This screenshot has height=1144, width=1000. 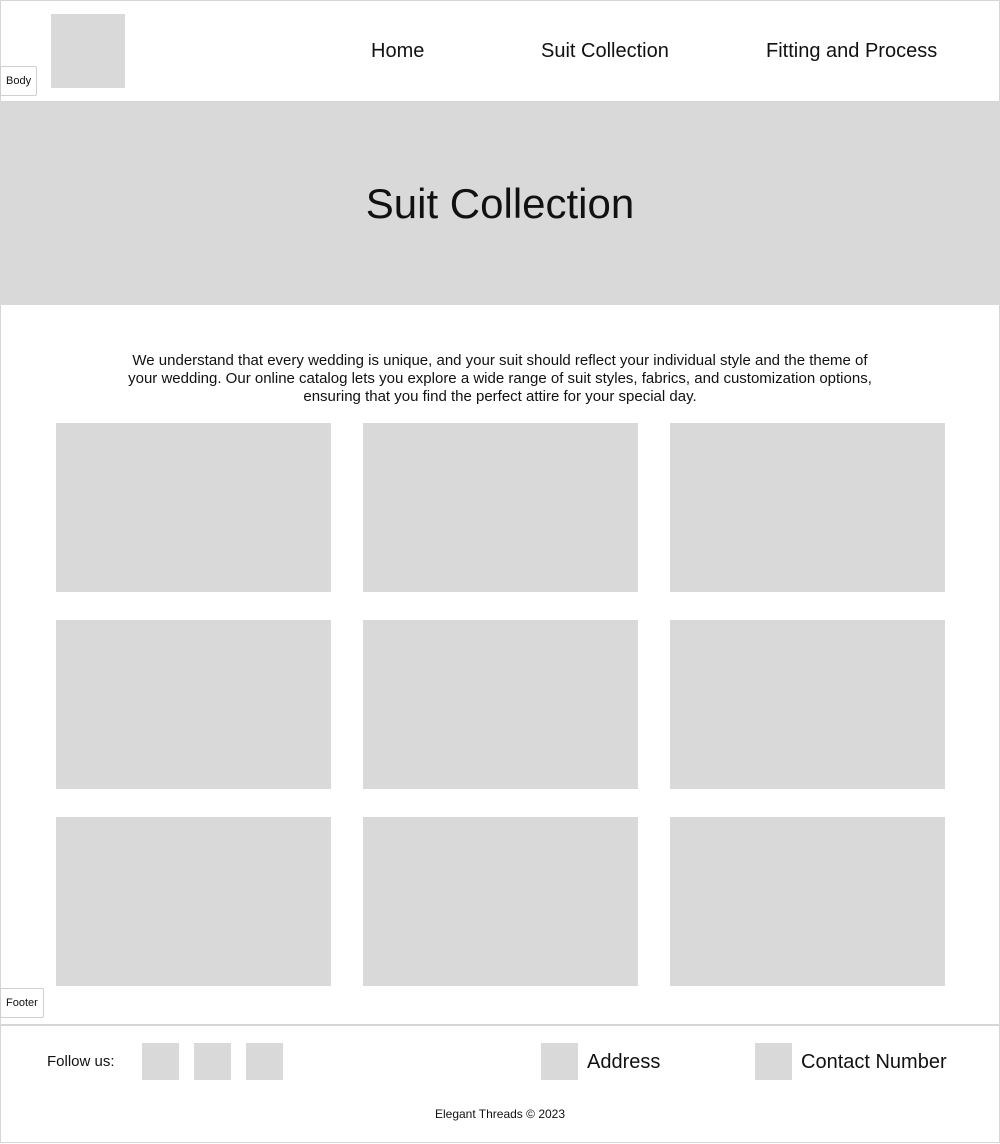 What do you see at coordinates (874, 1062) in the screenshot?
I see `contact-number-label: Contact Number` at bounding box center [874, 1062].